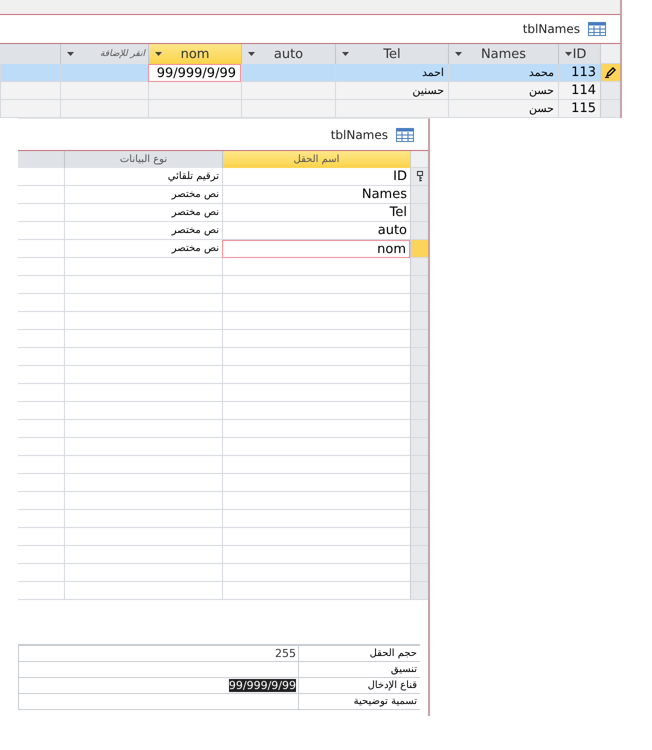 The image size is (652, 750). I want to click on table-cell: 114, so click(579, 91).